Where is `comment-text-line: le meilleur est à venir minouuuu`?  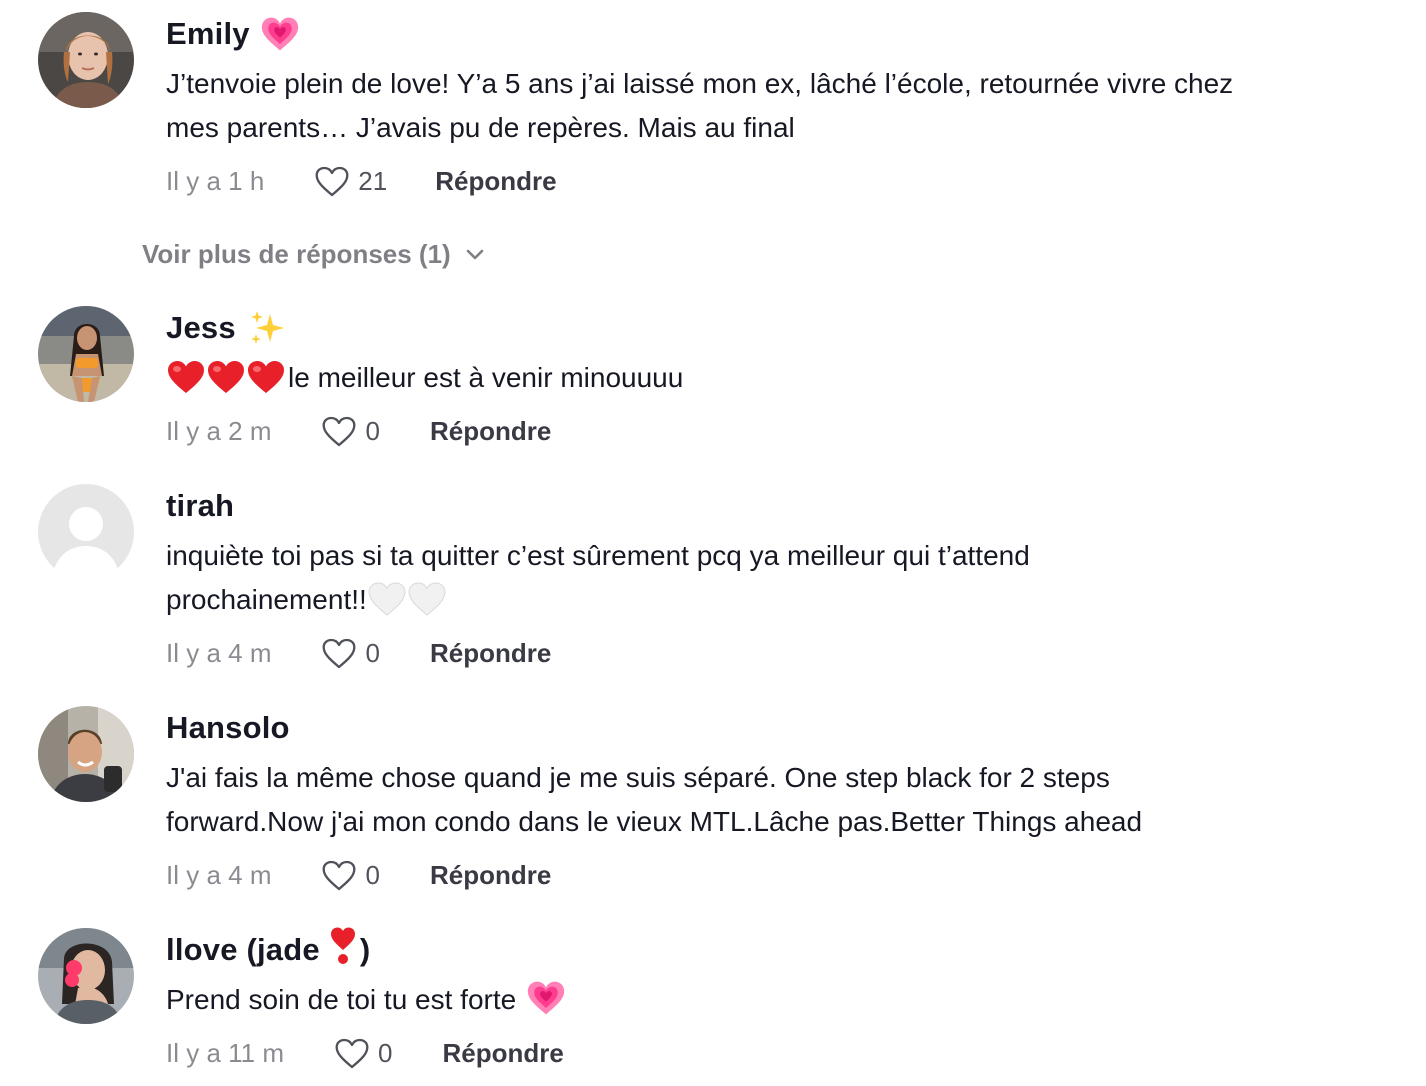
comment-text-line: le meilleur est à venir minouuuu is located at coordinates (486, 377).